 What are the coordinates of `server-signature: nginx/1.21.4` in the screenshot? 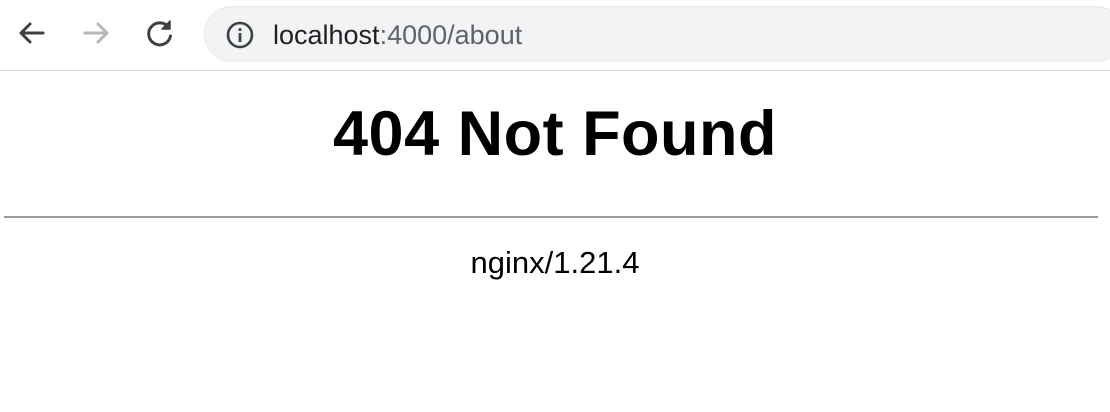 It's located at (555, 262).